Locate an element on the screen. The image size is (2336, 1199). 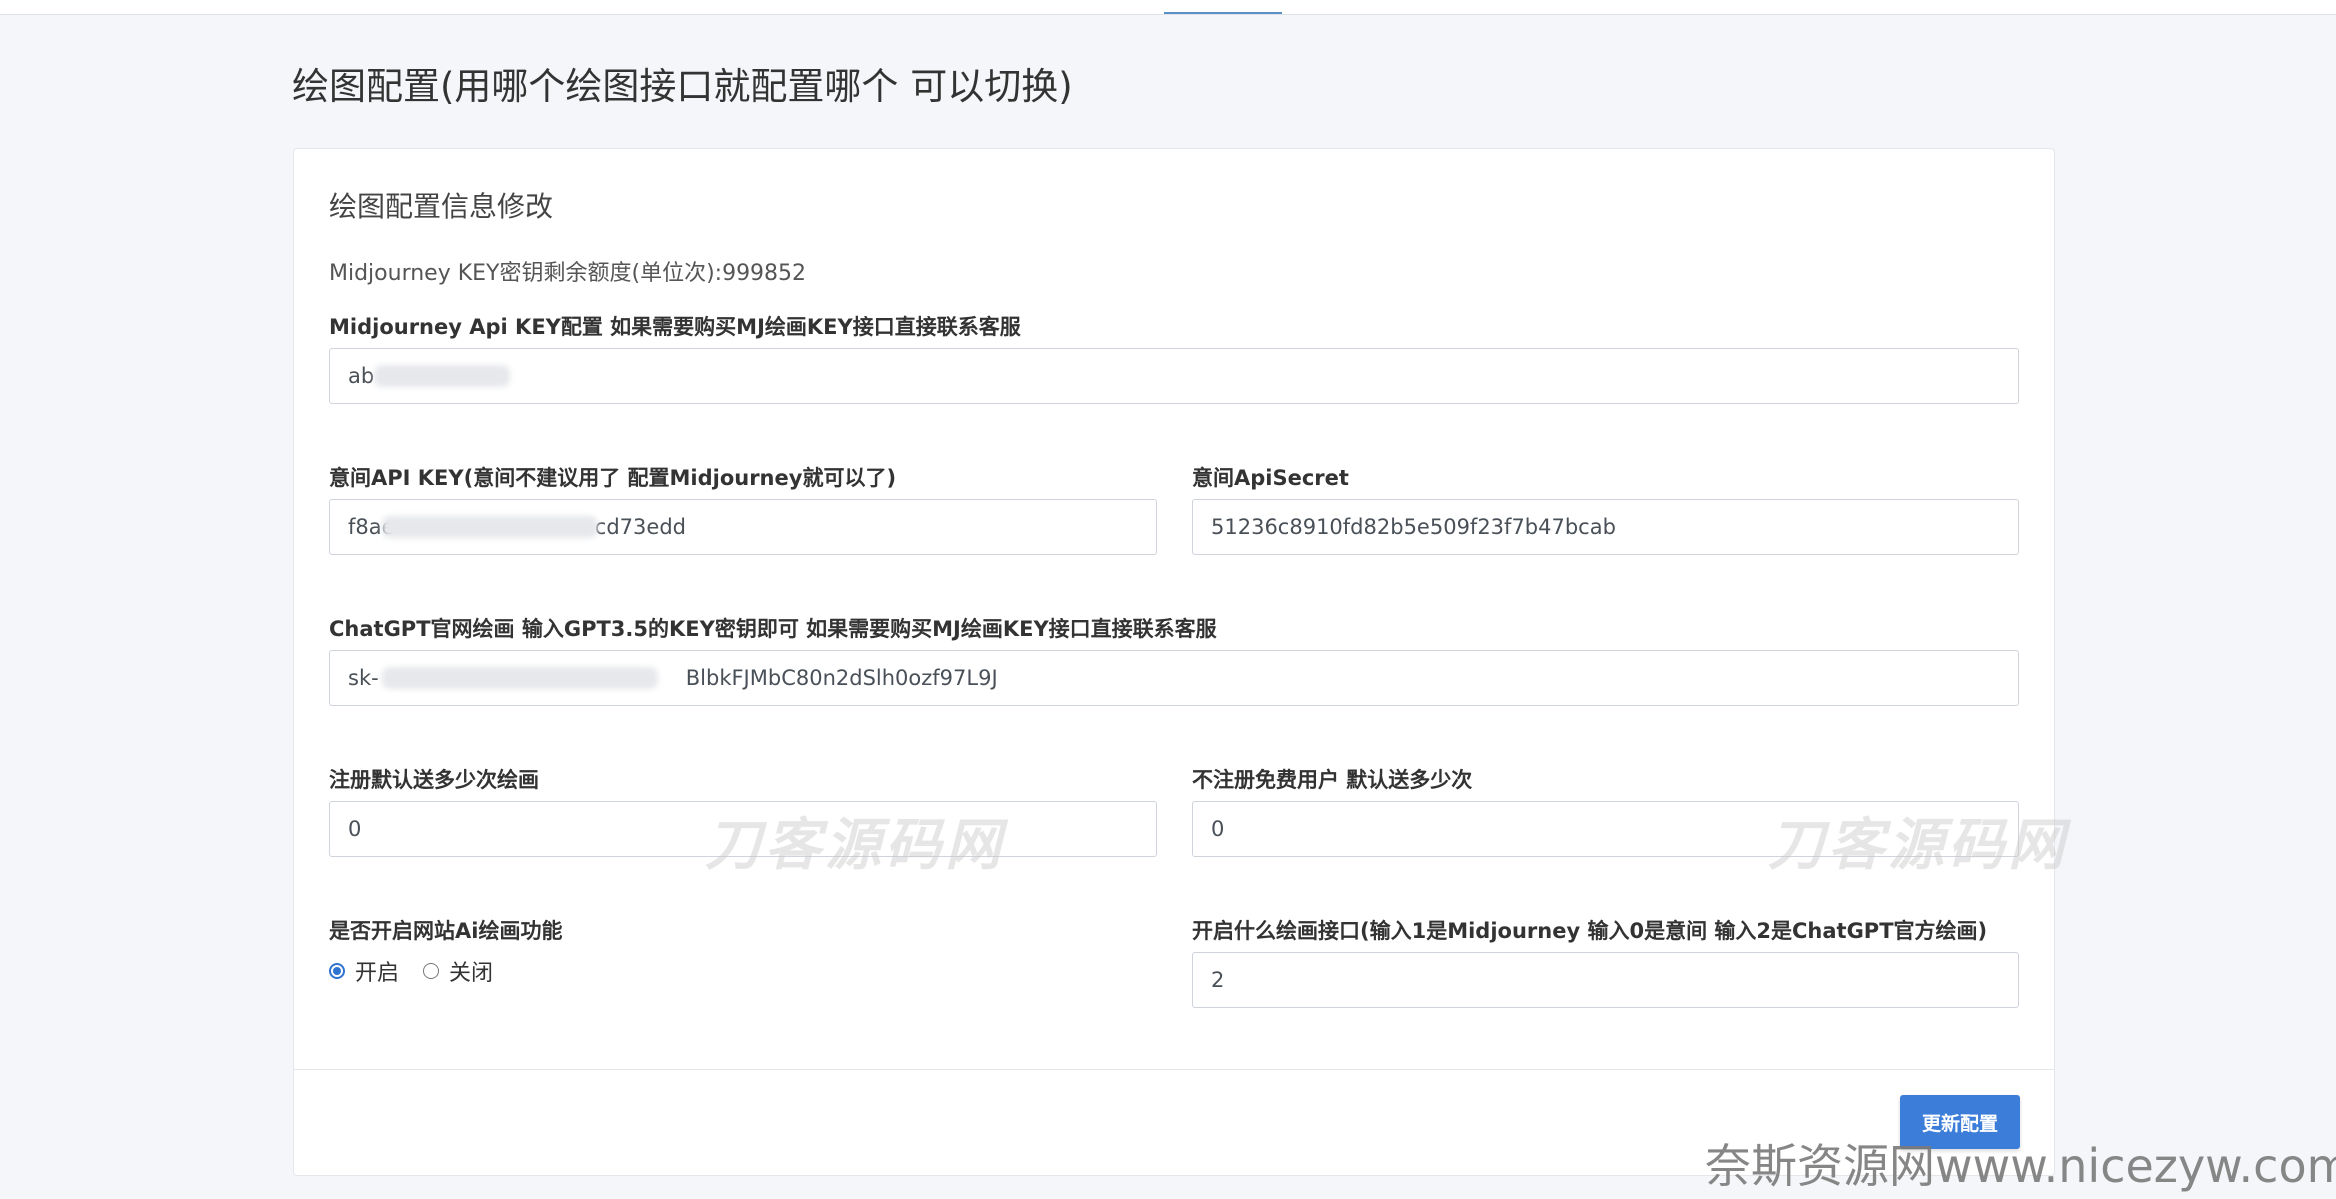
guest-default-label: 不注册免费用户 默认送多少次 is located at coordinates (1332, 780).